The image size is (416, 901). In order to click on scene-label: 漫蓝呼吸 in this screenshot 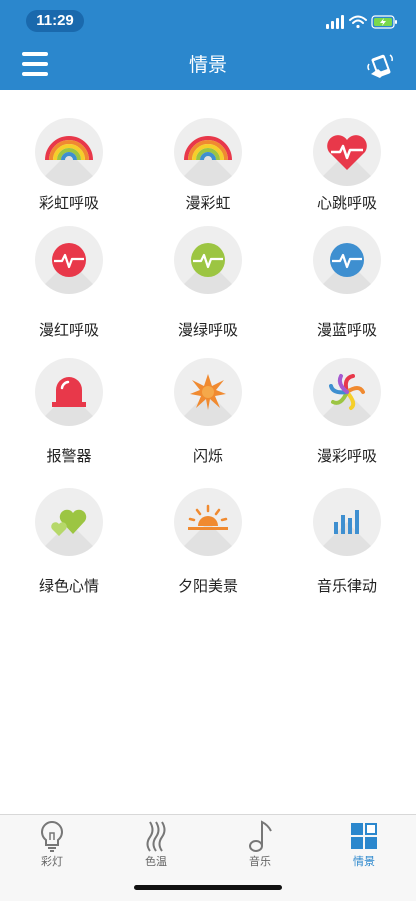, I will do `click(346, 330)`.